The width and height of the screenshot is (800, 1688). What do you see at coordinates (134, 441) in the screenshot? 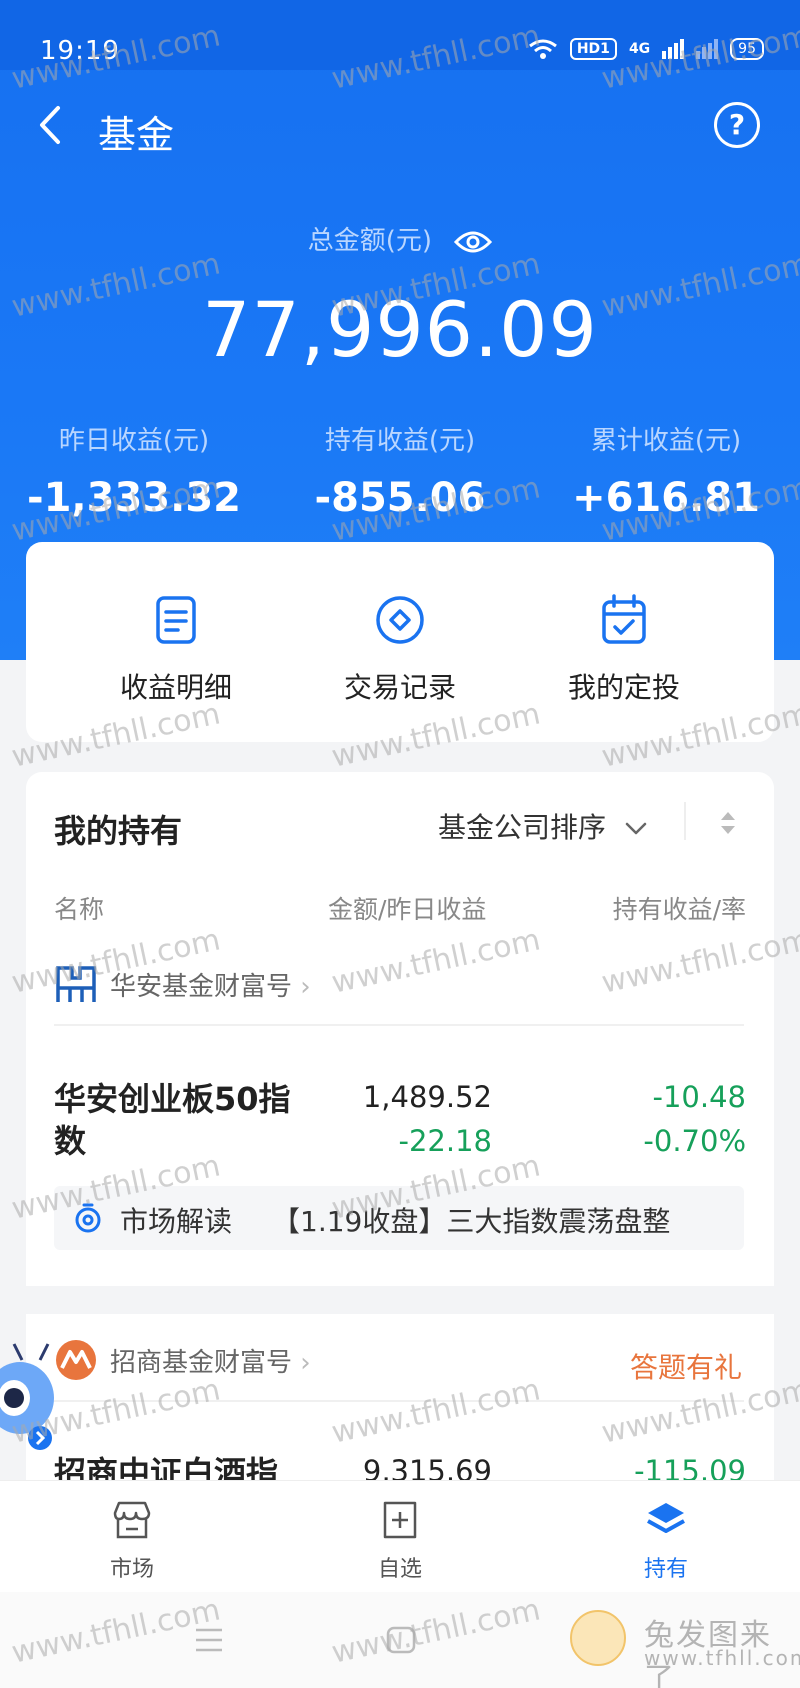
I see `stat-yesterday-label: 昨日收益(元)` at bounding box center [134, 441].